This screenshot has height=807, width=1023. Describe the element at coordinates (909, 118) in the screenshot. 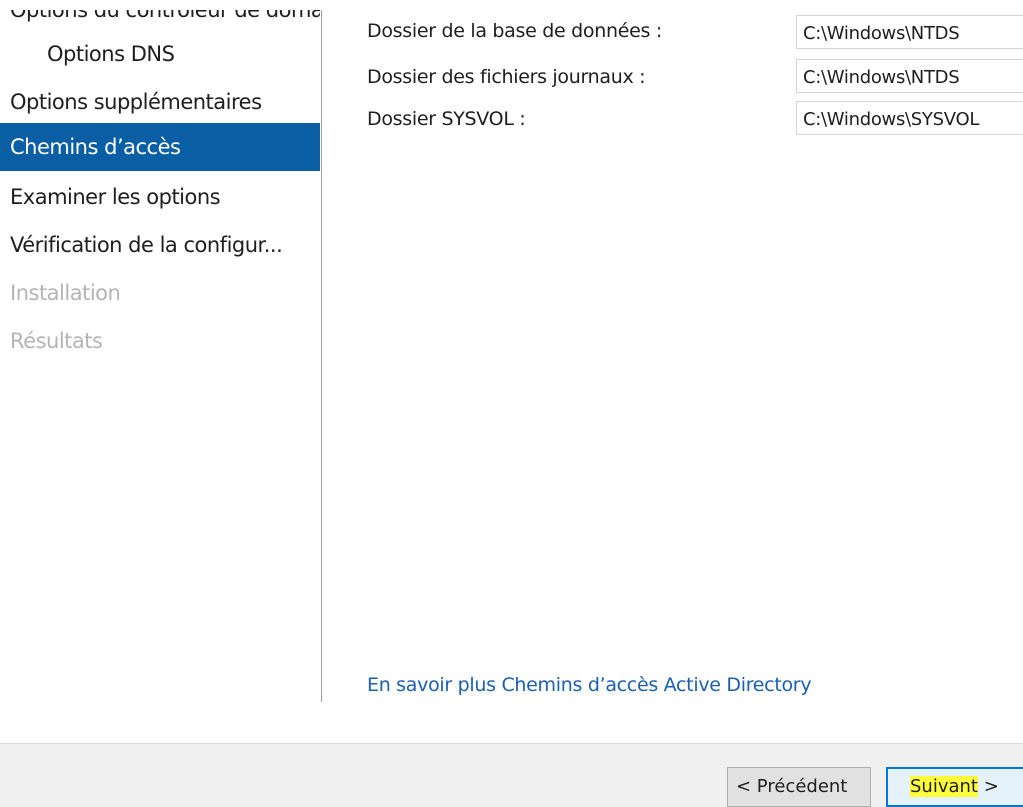

I see `sysvol-folder-field` at that location.